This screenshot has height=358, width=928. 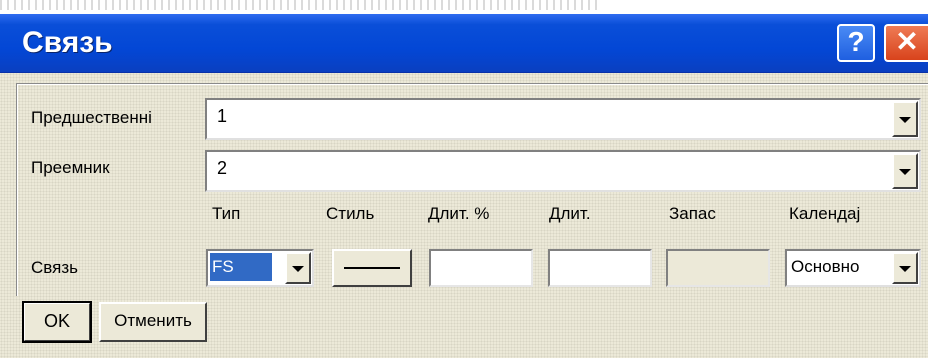 What do you see at coordinates (459, 213) in the screenshot?
I see `lag-percent-column-label: Длит. %` at bounding box center [459, 213].